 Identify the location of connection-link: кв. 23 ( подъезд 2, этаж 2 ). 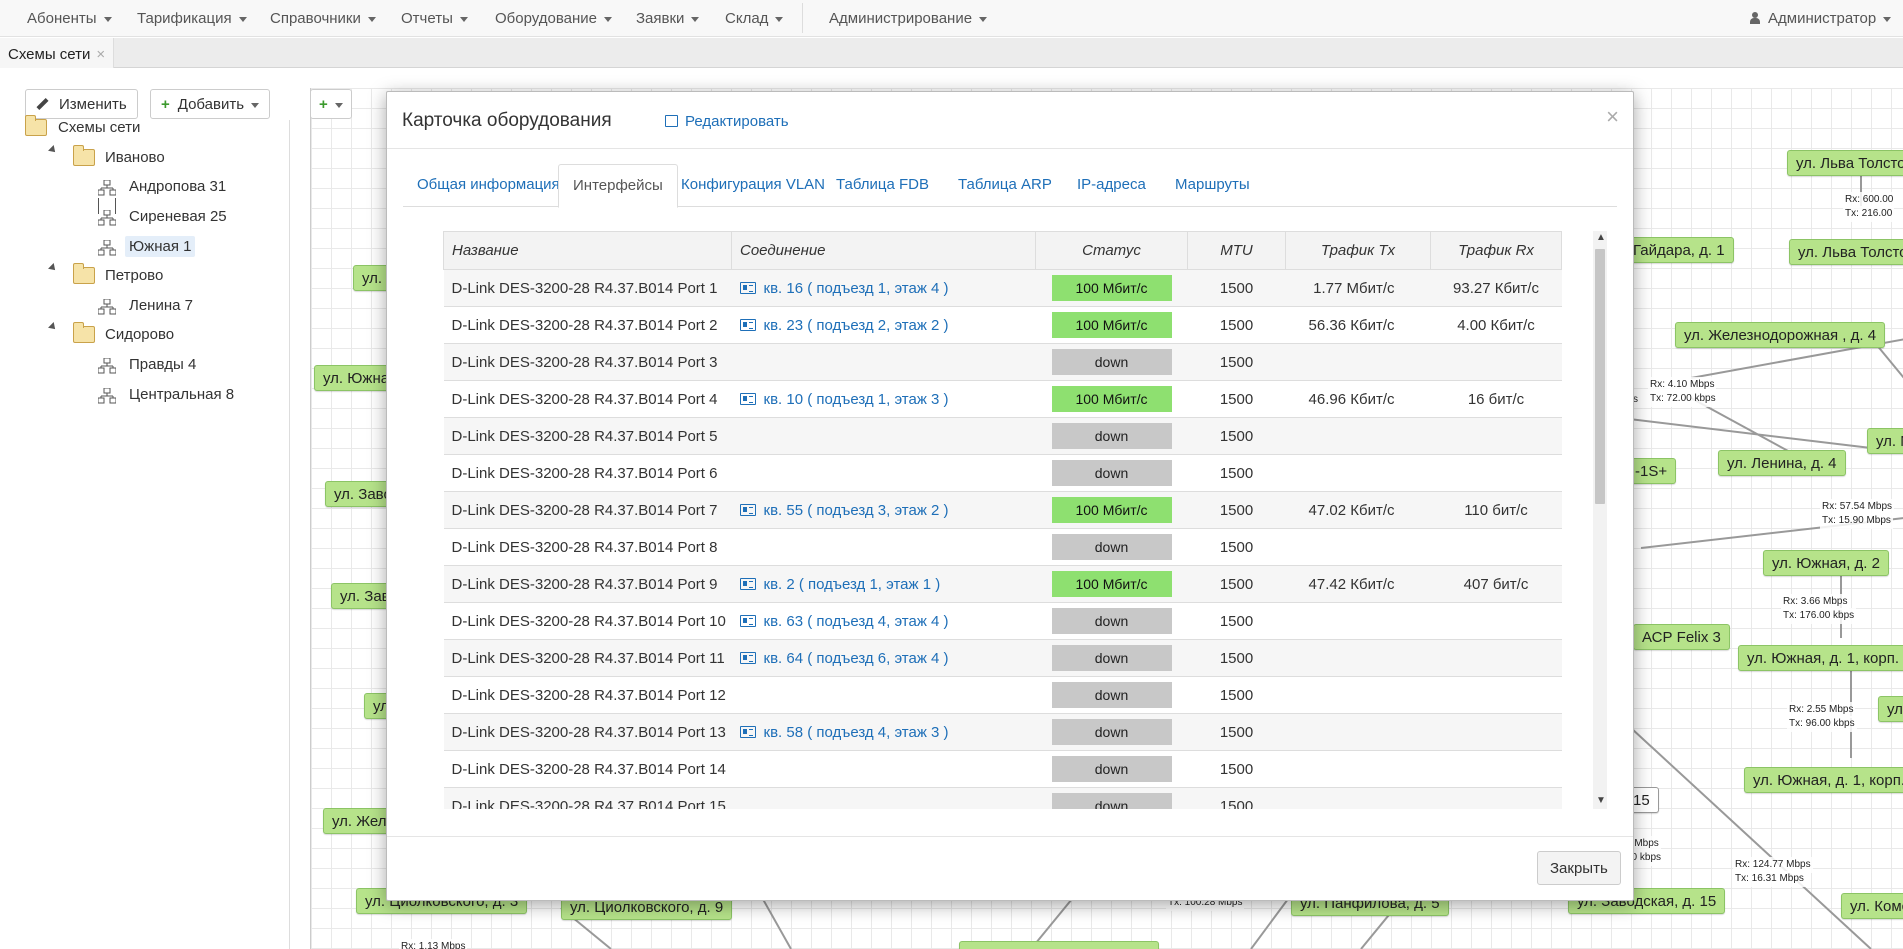
(844, 325).